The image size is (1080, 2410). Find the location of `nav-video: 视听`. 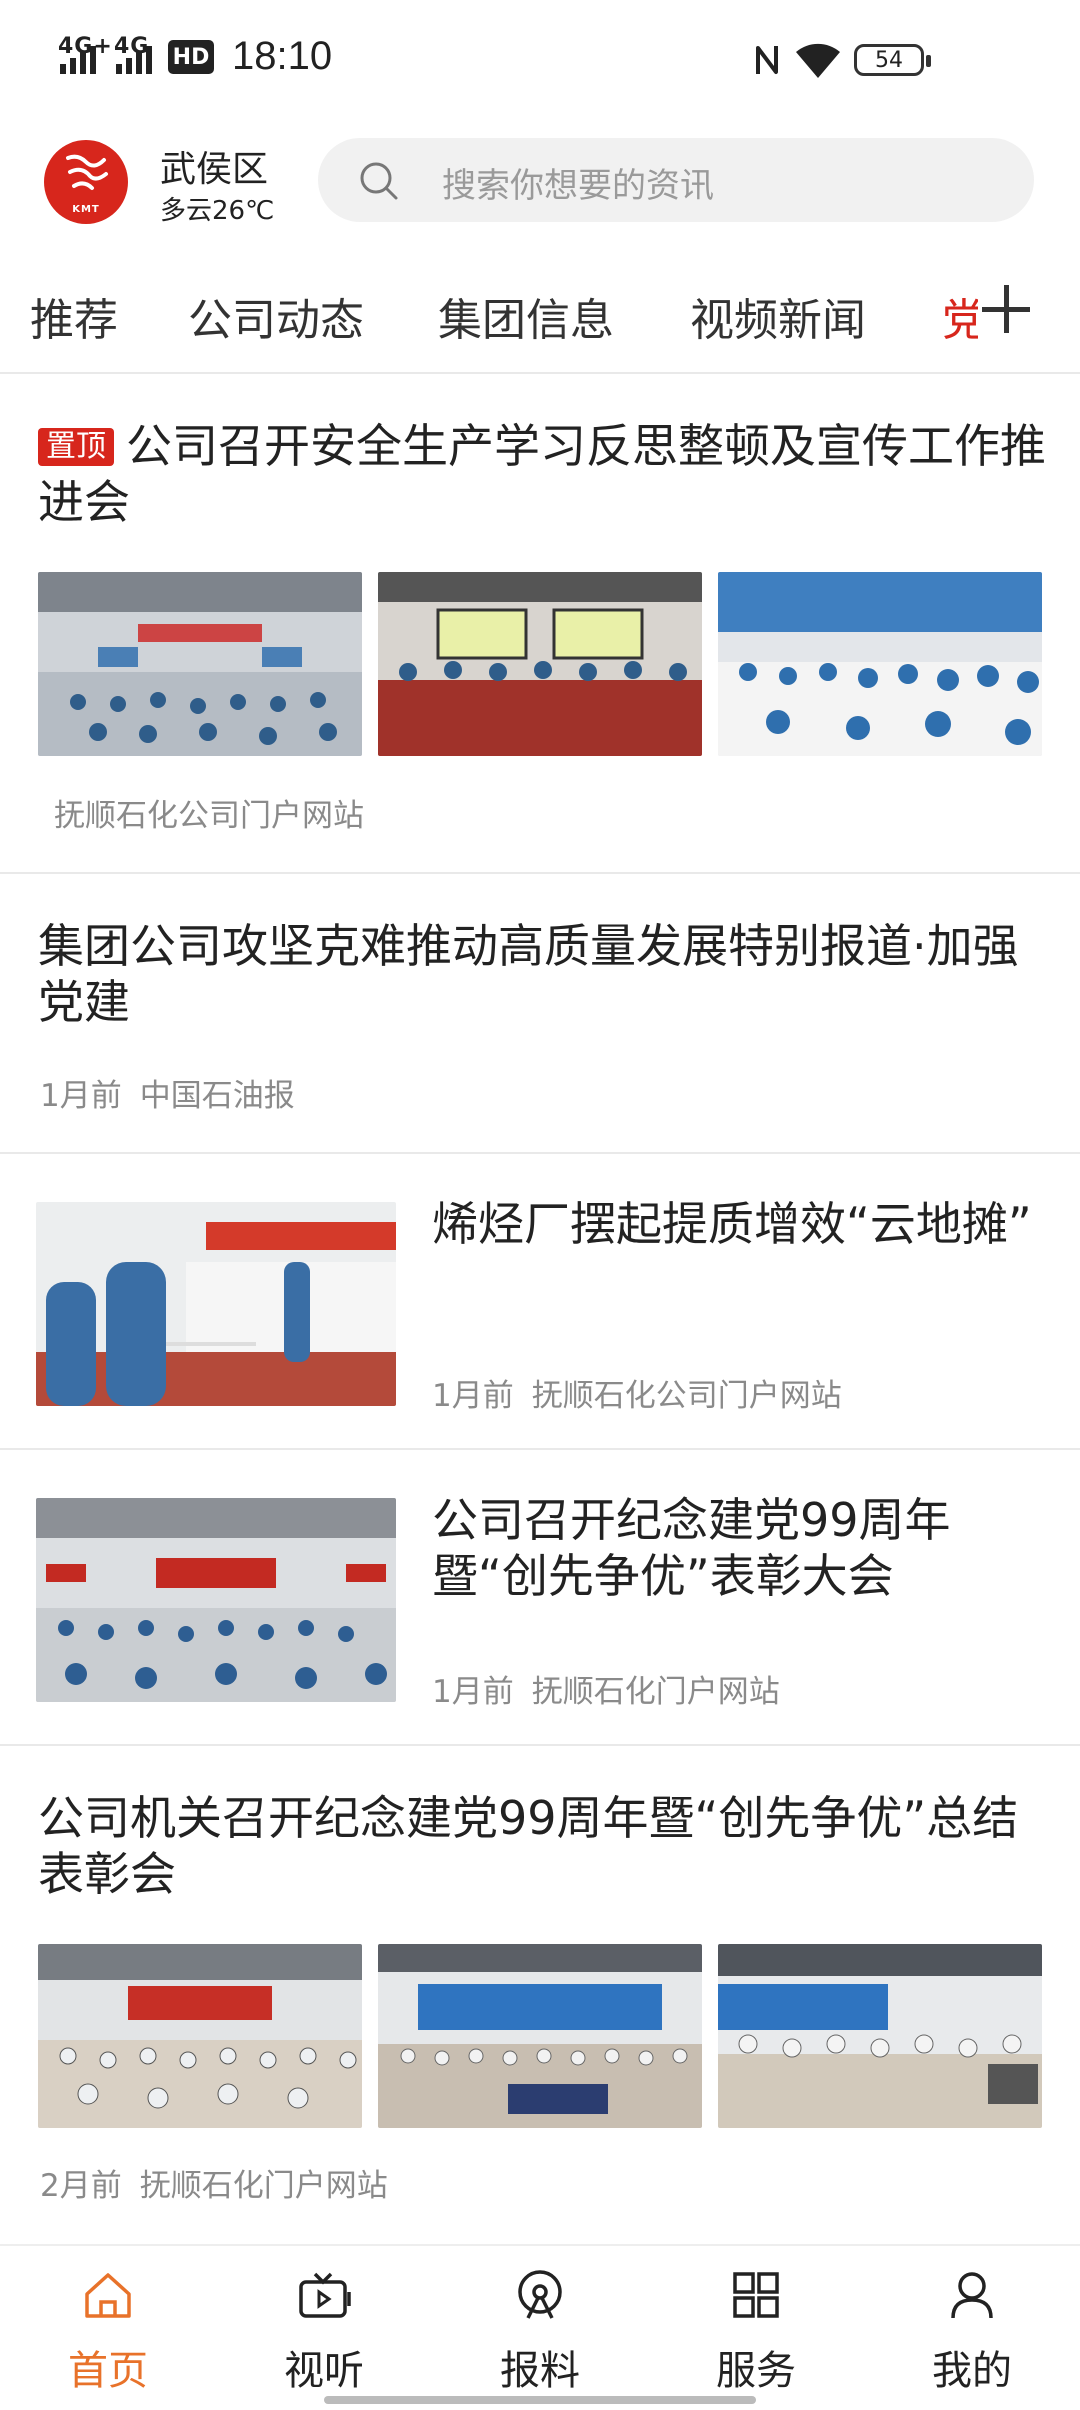

nav-video: 视听 is located at coordinates (324, 2331).